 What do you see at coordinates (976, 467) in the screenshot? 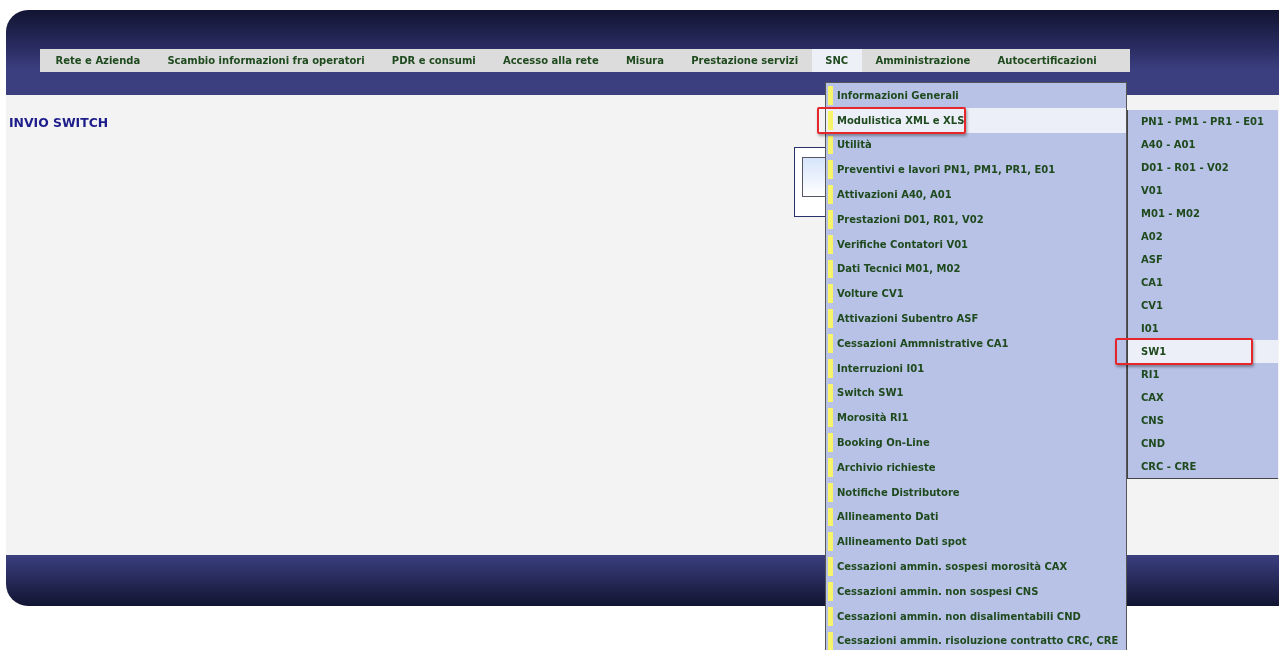
I see `menu-item: Archivio richieste` at bounding box center [976, 467].